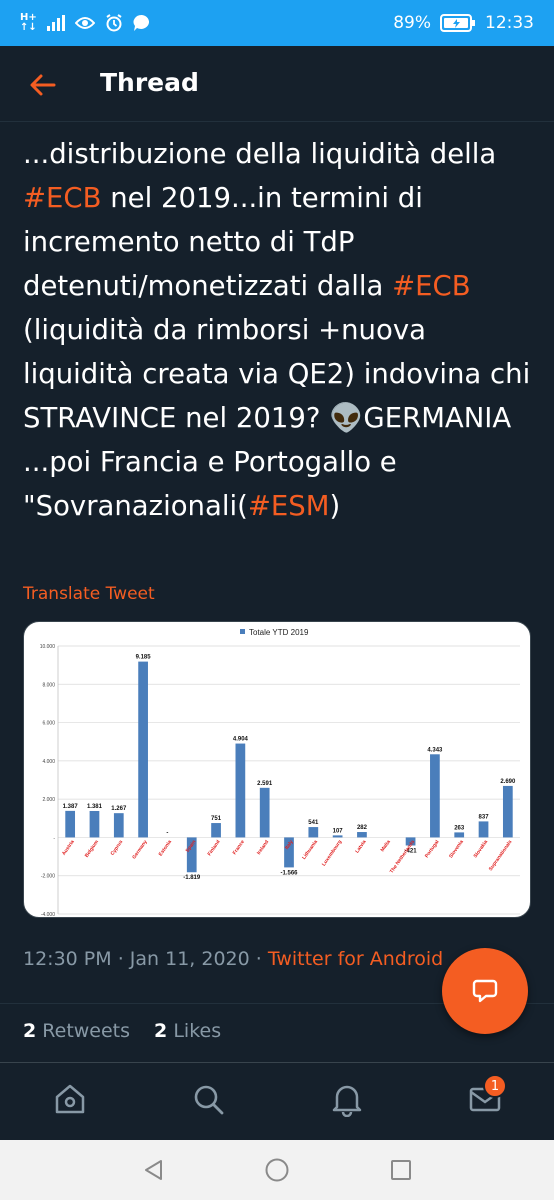  Describe the element at coordinates (338, 831) in the screenshot. I see `data-label: 107` at that location.